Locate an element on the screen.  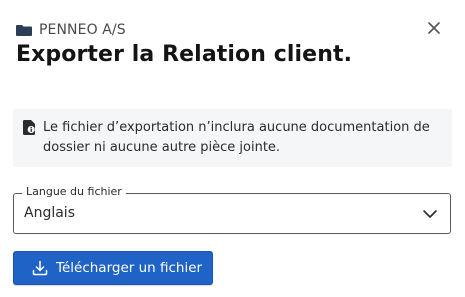
language-select-label: Langue du fichier is located at coordinates (74, 192).